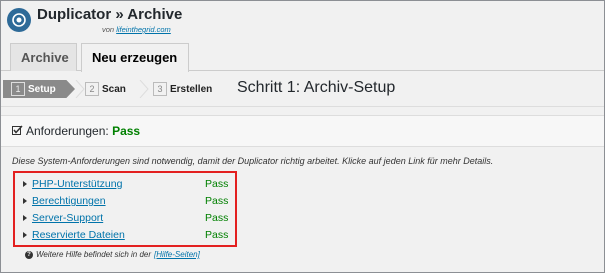 The width and height of the screenshot is (605, 273). Describe the element at coordinates (92, 89) in the screenshot. I see `step-number: 2` at that location.